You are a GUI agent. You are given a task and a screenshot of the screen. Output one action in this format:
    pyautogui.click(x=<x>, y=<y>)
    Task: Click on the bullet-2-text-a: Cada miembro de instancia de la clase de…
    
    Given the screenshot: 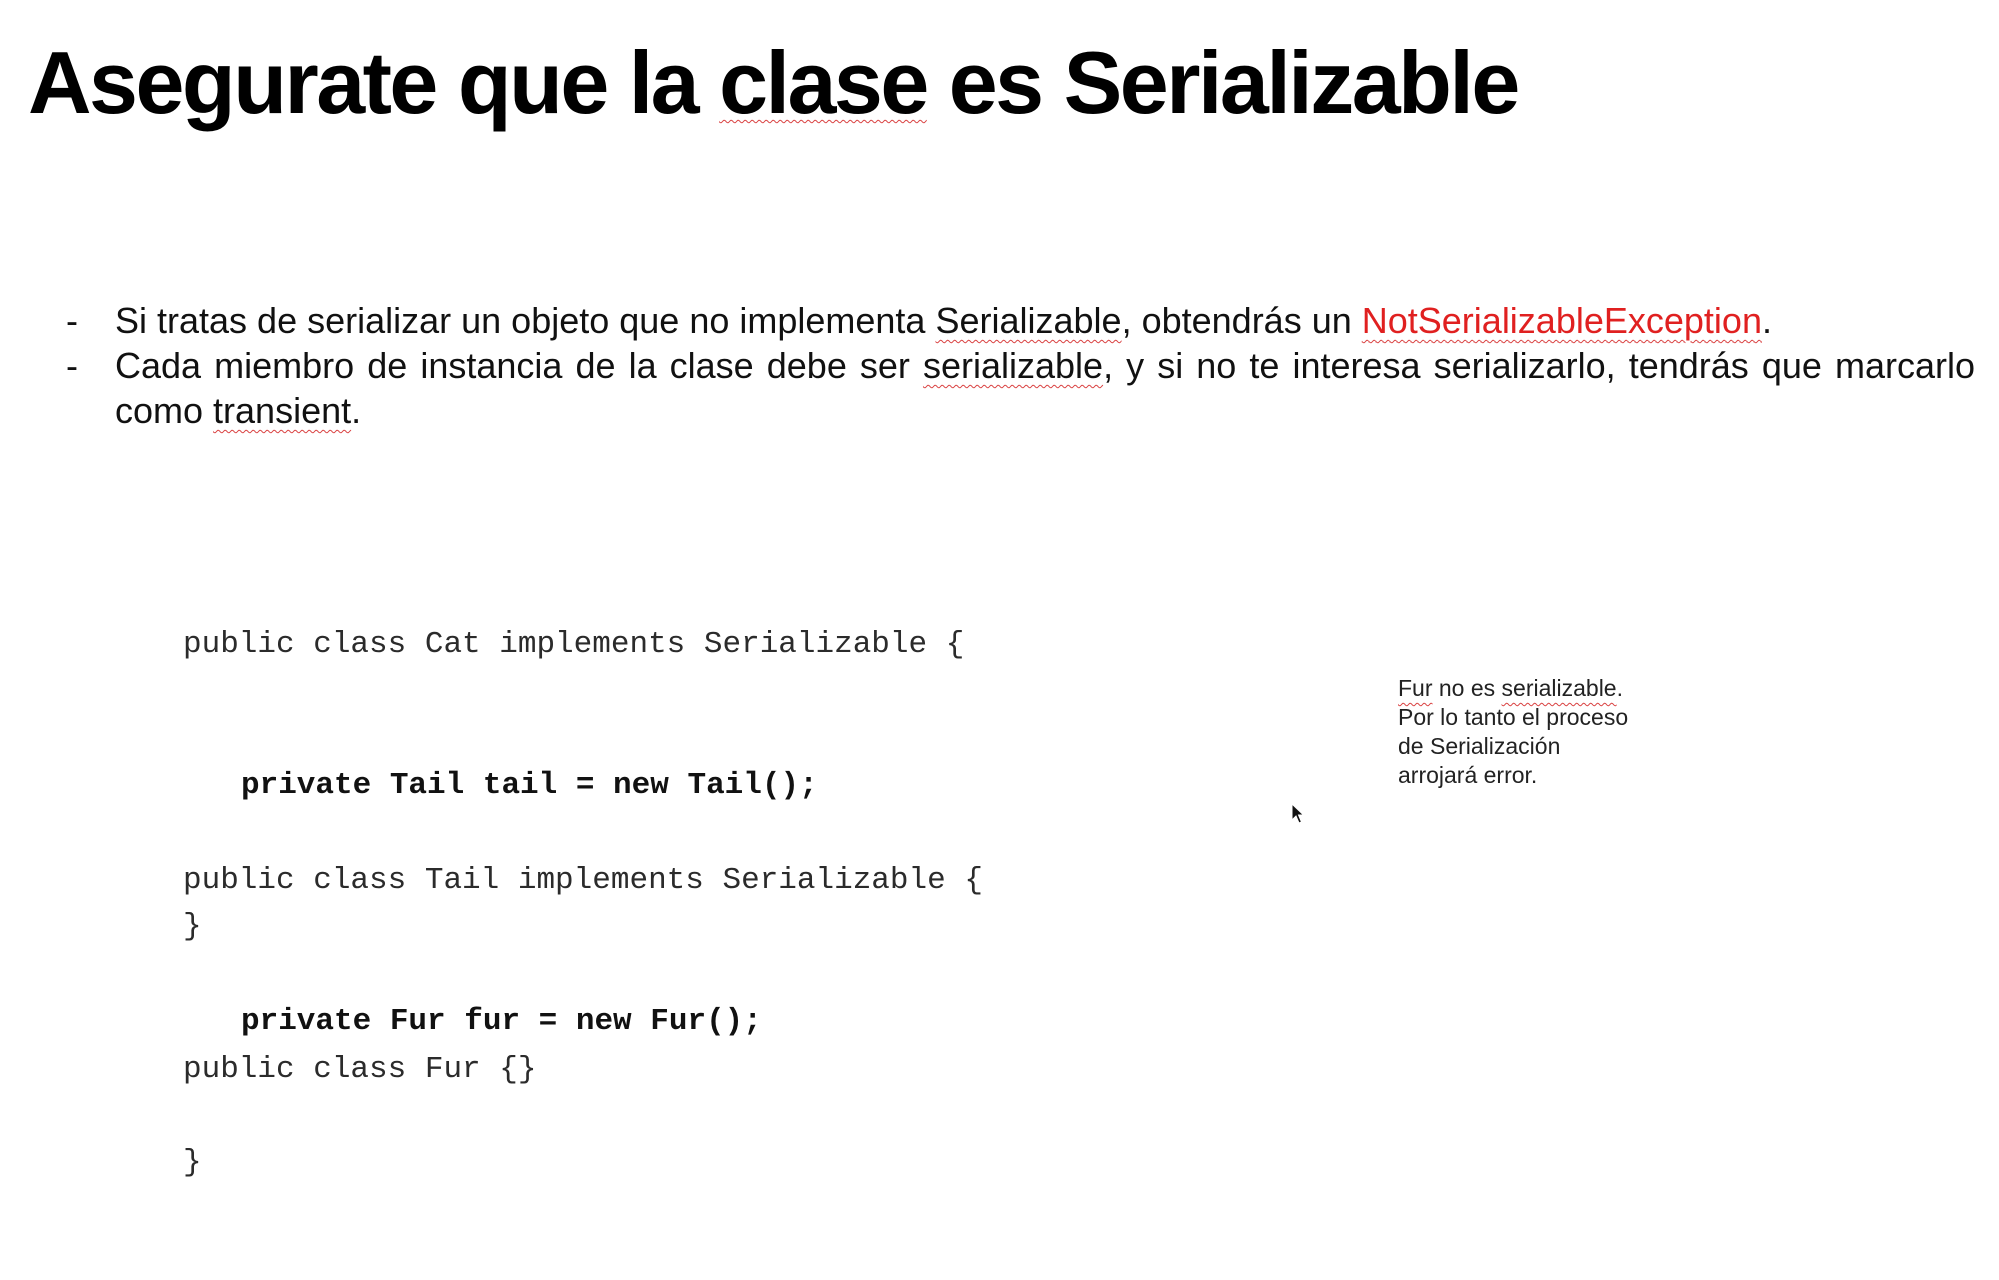 What is the action you would take?
    pyautogui.click(x=519, y=365)
    